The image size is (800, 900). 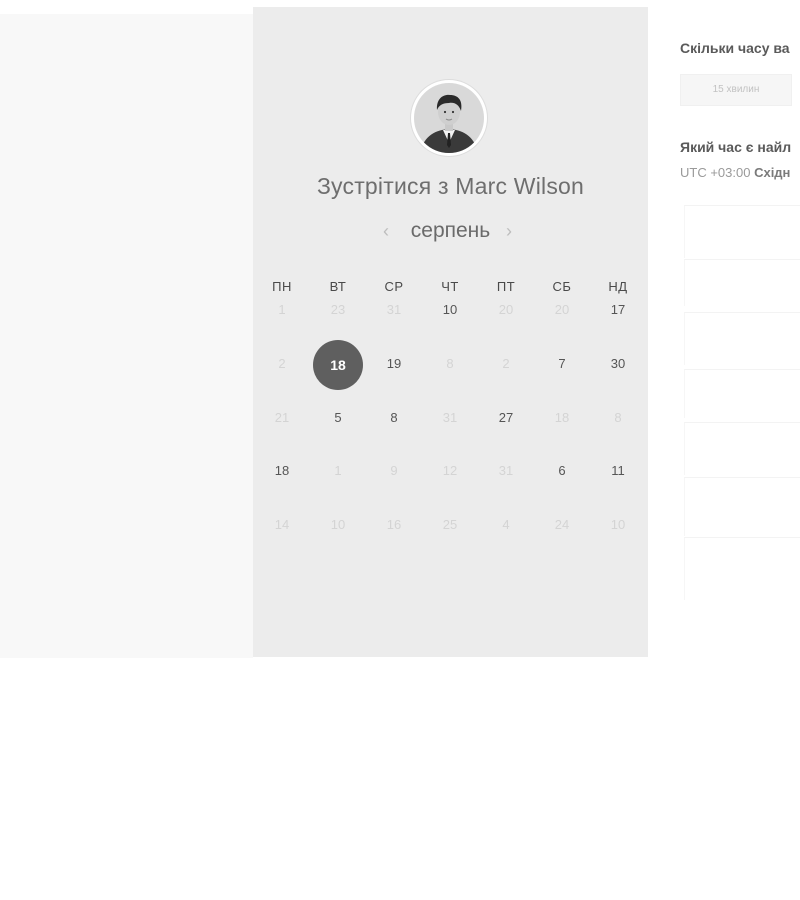 I want to click on weekday-label: НД, so click(x=618, y=286).